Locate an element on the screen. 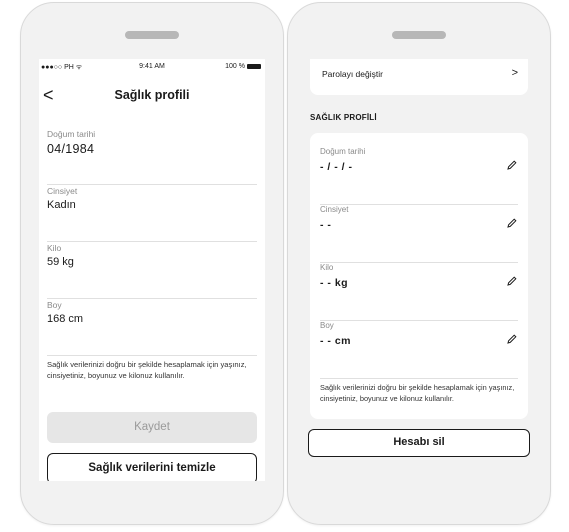 The width and height of the screenshot is (569, 532). battery-icon is located at coordinates (254, 66).